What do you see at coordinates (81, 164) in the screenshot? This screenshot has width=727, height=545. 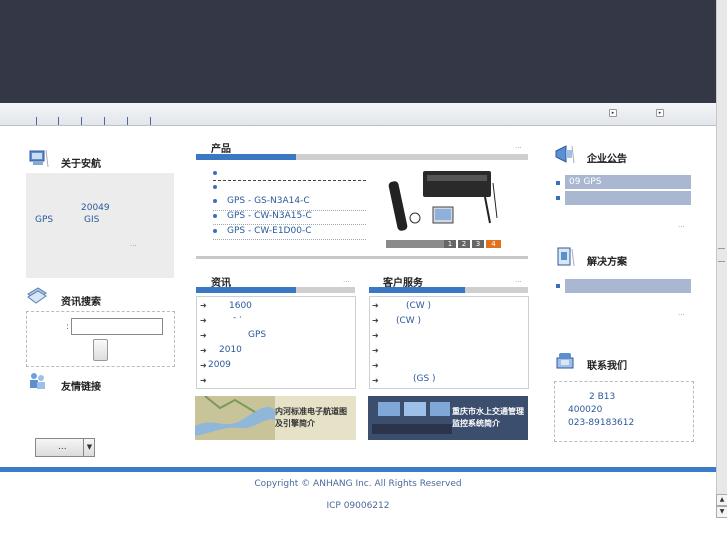 I see `about-title: 关于安航` at bounding box center [81, 164].